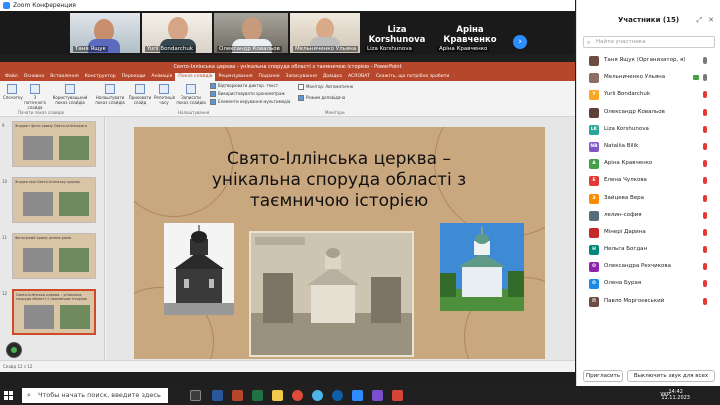  What do you see at coordinates (164, 94) in the screenshot?
I see `ribbon-button-rehearse: Репетиція часу` at bounding box center [164, 94].